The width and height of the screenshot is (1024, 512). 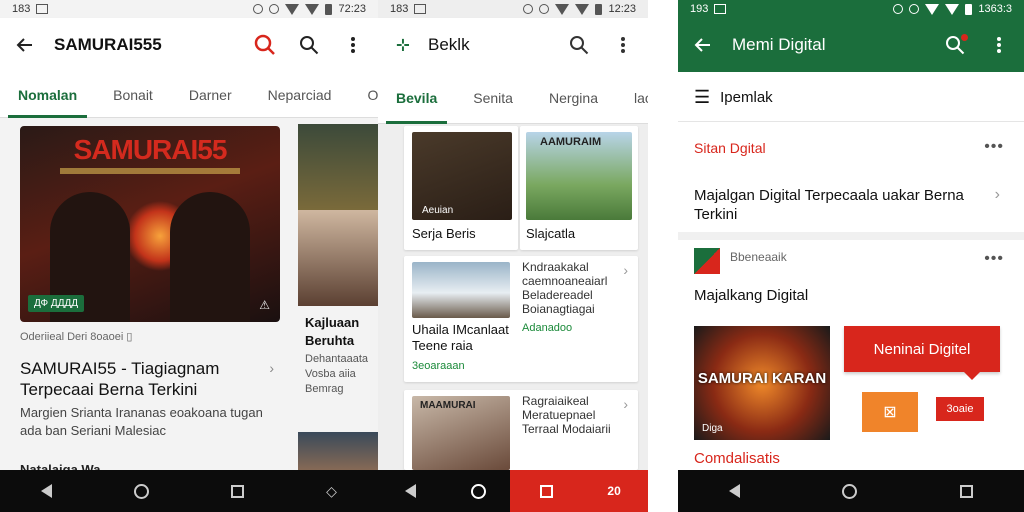 I want to click on list-item-tag2: 3eoaraaan, so click(x=438, y=366).